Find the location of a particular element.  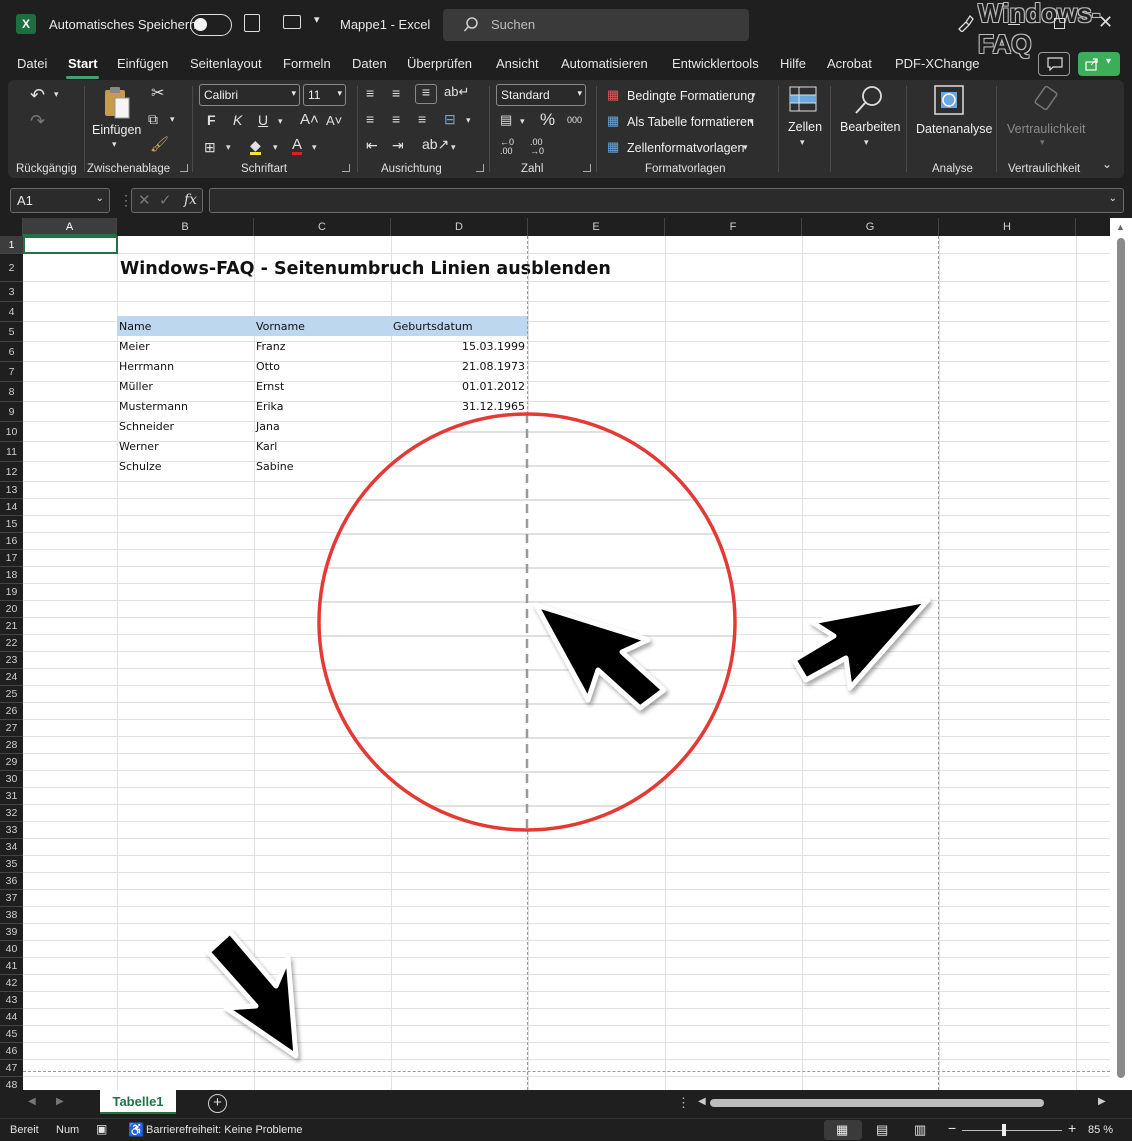

column-header-g: G is located at coordinates (870, 227).